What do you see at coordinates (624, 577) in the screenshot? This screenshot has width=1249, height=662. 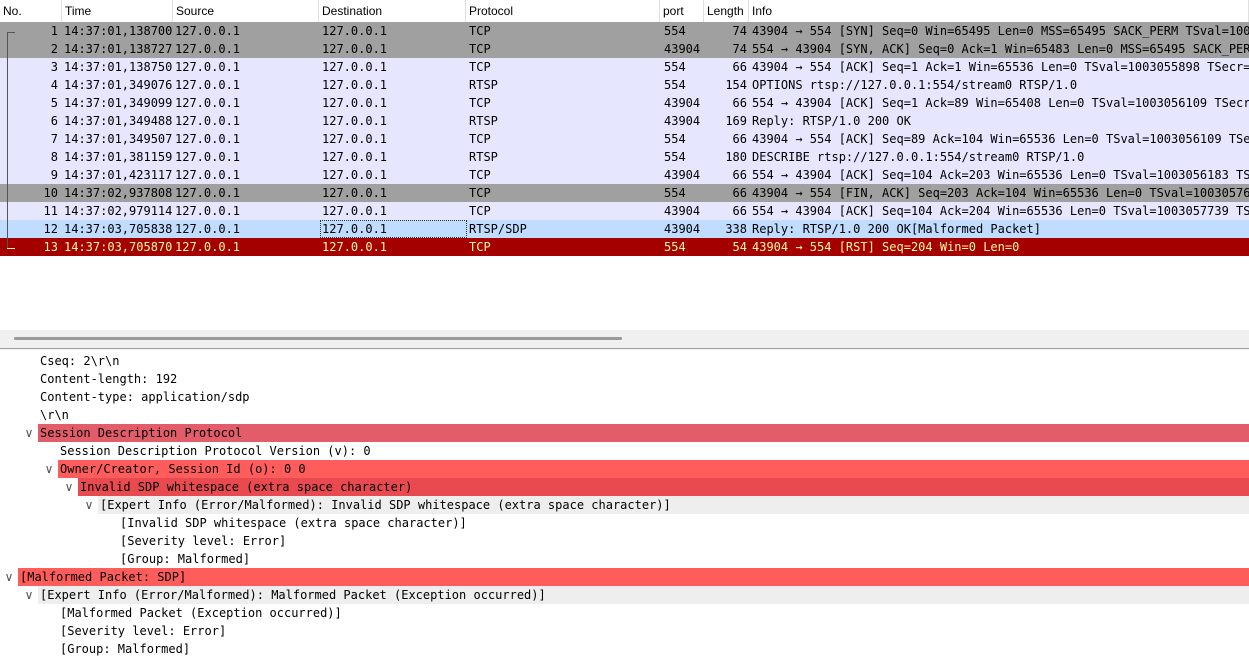 I see `details-tree-item: ∨ [Malformed Packet: SDP]` at bounding box center [624, 577].